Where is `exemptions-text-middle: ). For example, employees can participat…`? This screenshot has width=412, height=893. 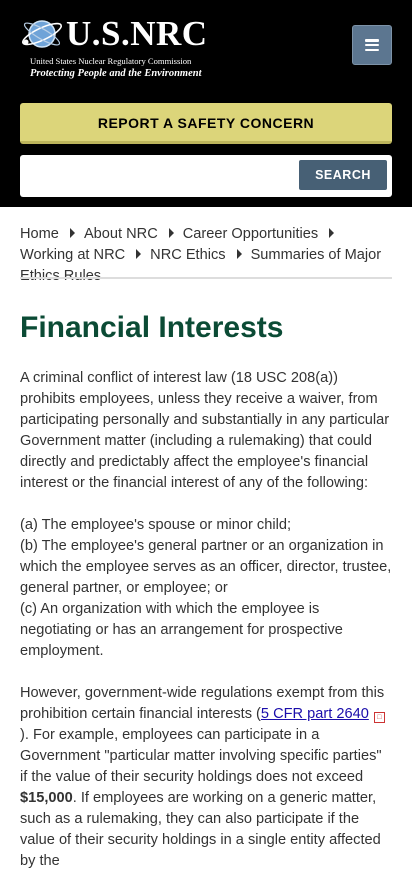
exemptions-text-middle: ). For example, employees can participat… is located at coordinates (201, 756).